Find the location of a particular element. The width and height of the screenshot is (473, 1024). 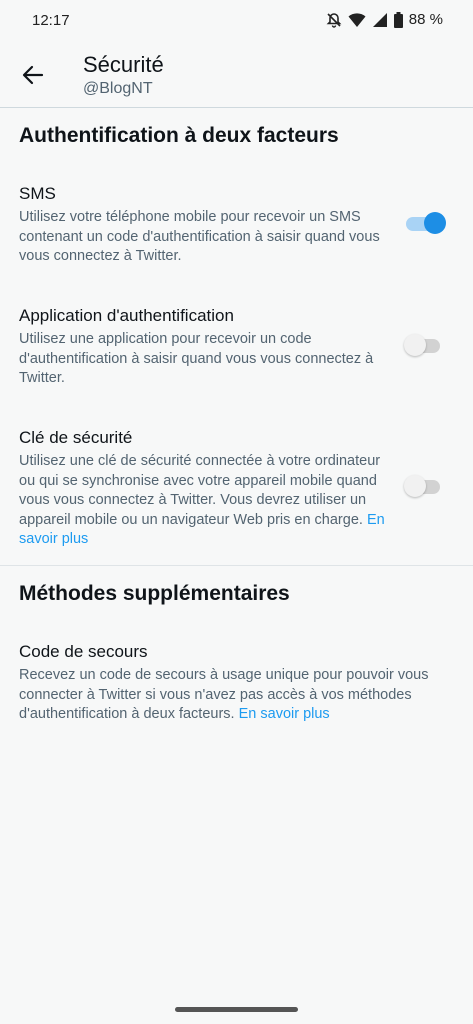

back-button is located at coordinates (33, 75).